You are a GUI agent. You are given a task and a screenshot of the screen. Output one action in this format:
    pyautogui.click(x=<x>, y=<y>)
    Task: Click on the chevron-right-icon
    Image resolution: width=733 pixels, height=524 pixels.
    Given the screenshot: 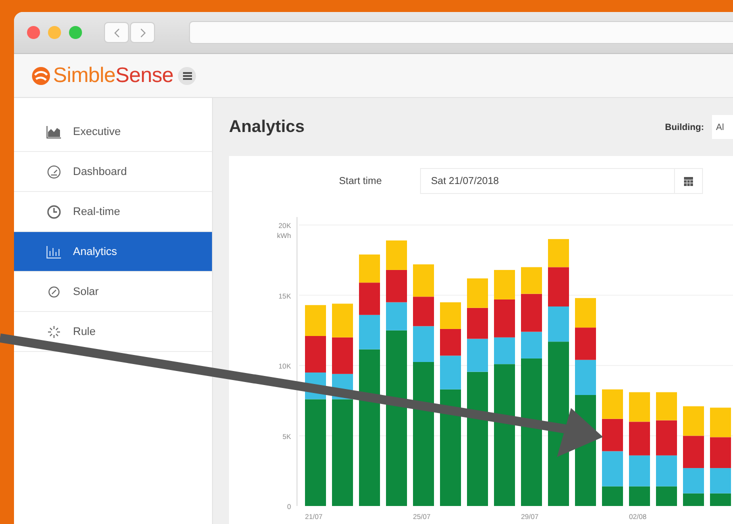 What is the action you would take?
    pyautogui.click(x=143, y=33)
    